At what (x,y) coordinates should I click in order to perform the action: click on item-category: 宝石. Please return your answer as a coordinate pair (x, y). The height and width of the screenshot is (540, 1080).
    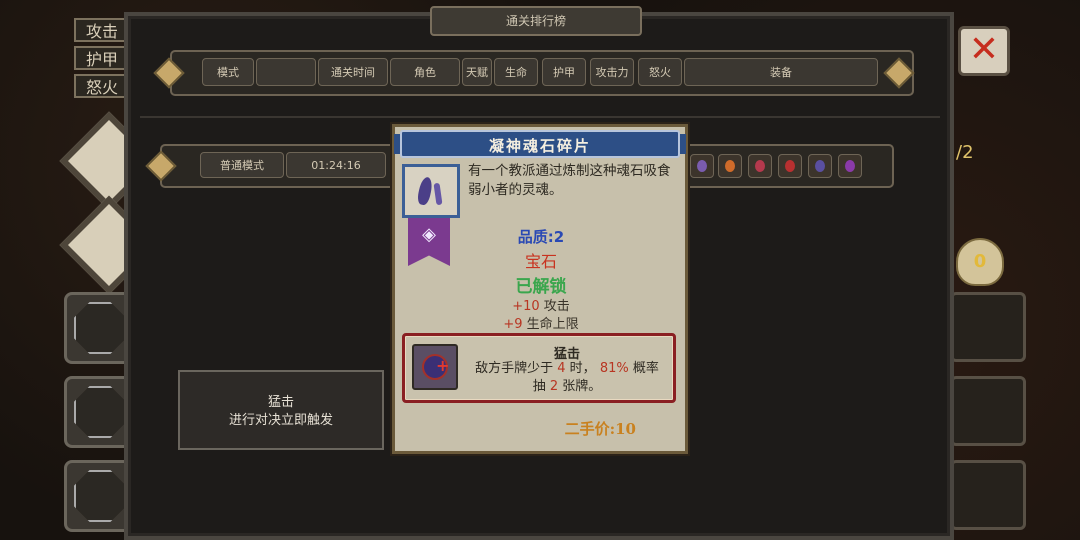
    Looking at the image, I should click on (540, 261).